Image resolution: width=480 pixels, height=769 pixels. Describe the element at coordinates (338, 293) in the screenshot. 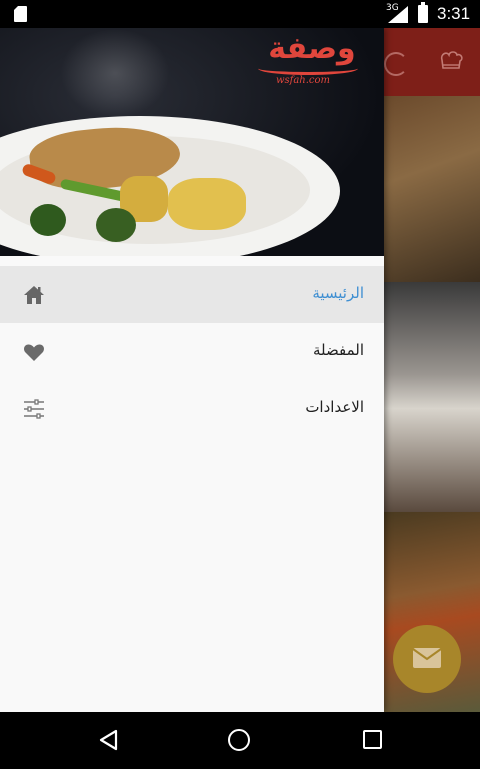

I see `menu-item-label: الرئيسية` at that location.